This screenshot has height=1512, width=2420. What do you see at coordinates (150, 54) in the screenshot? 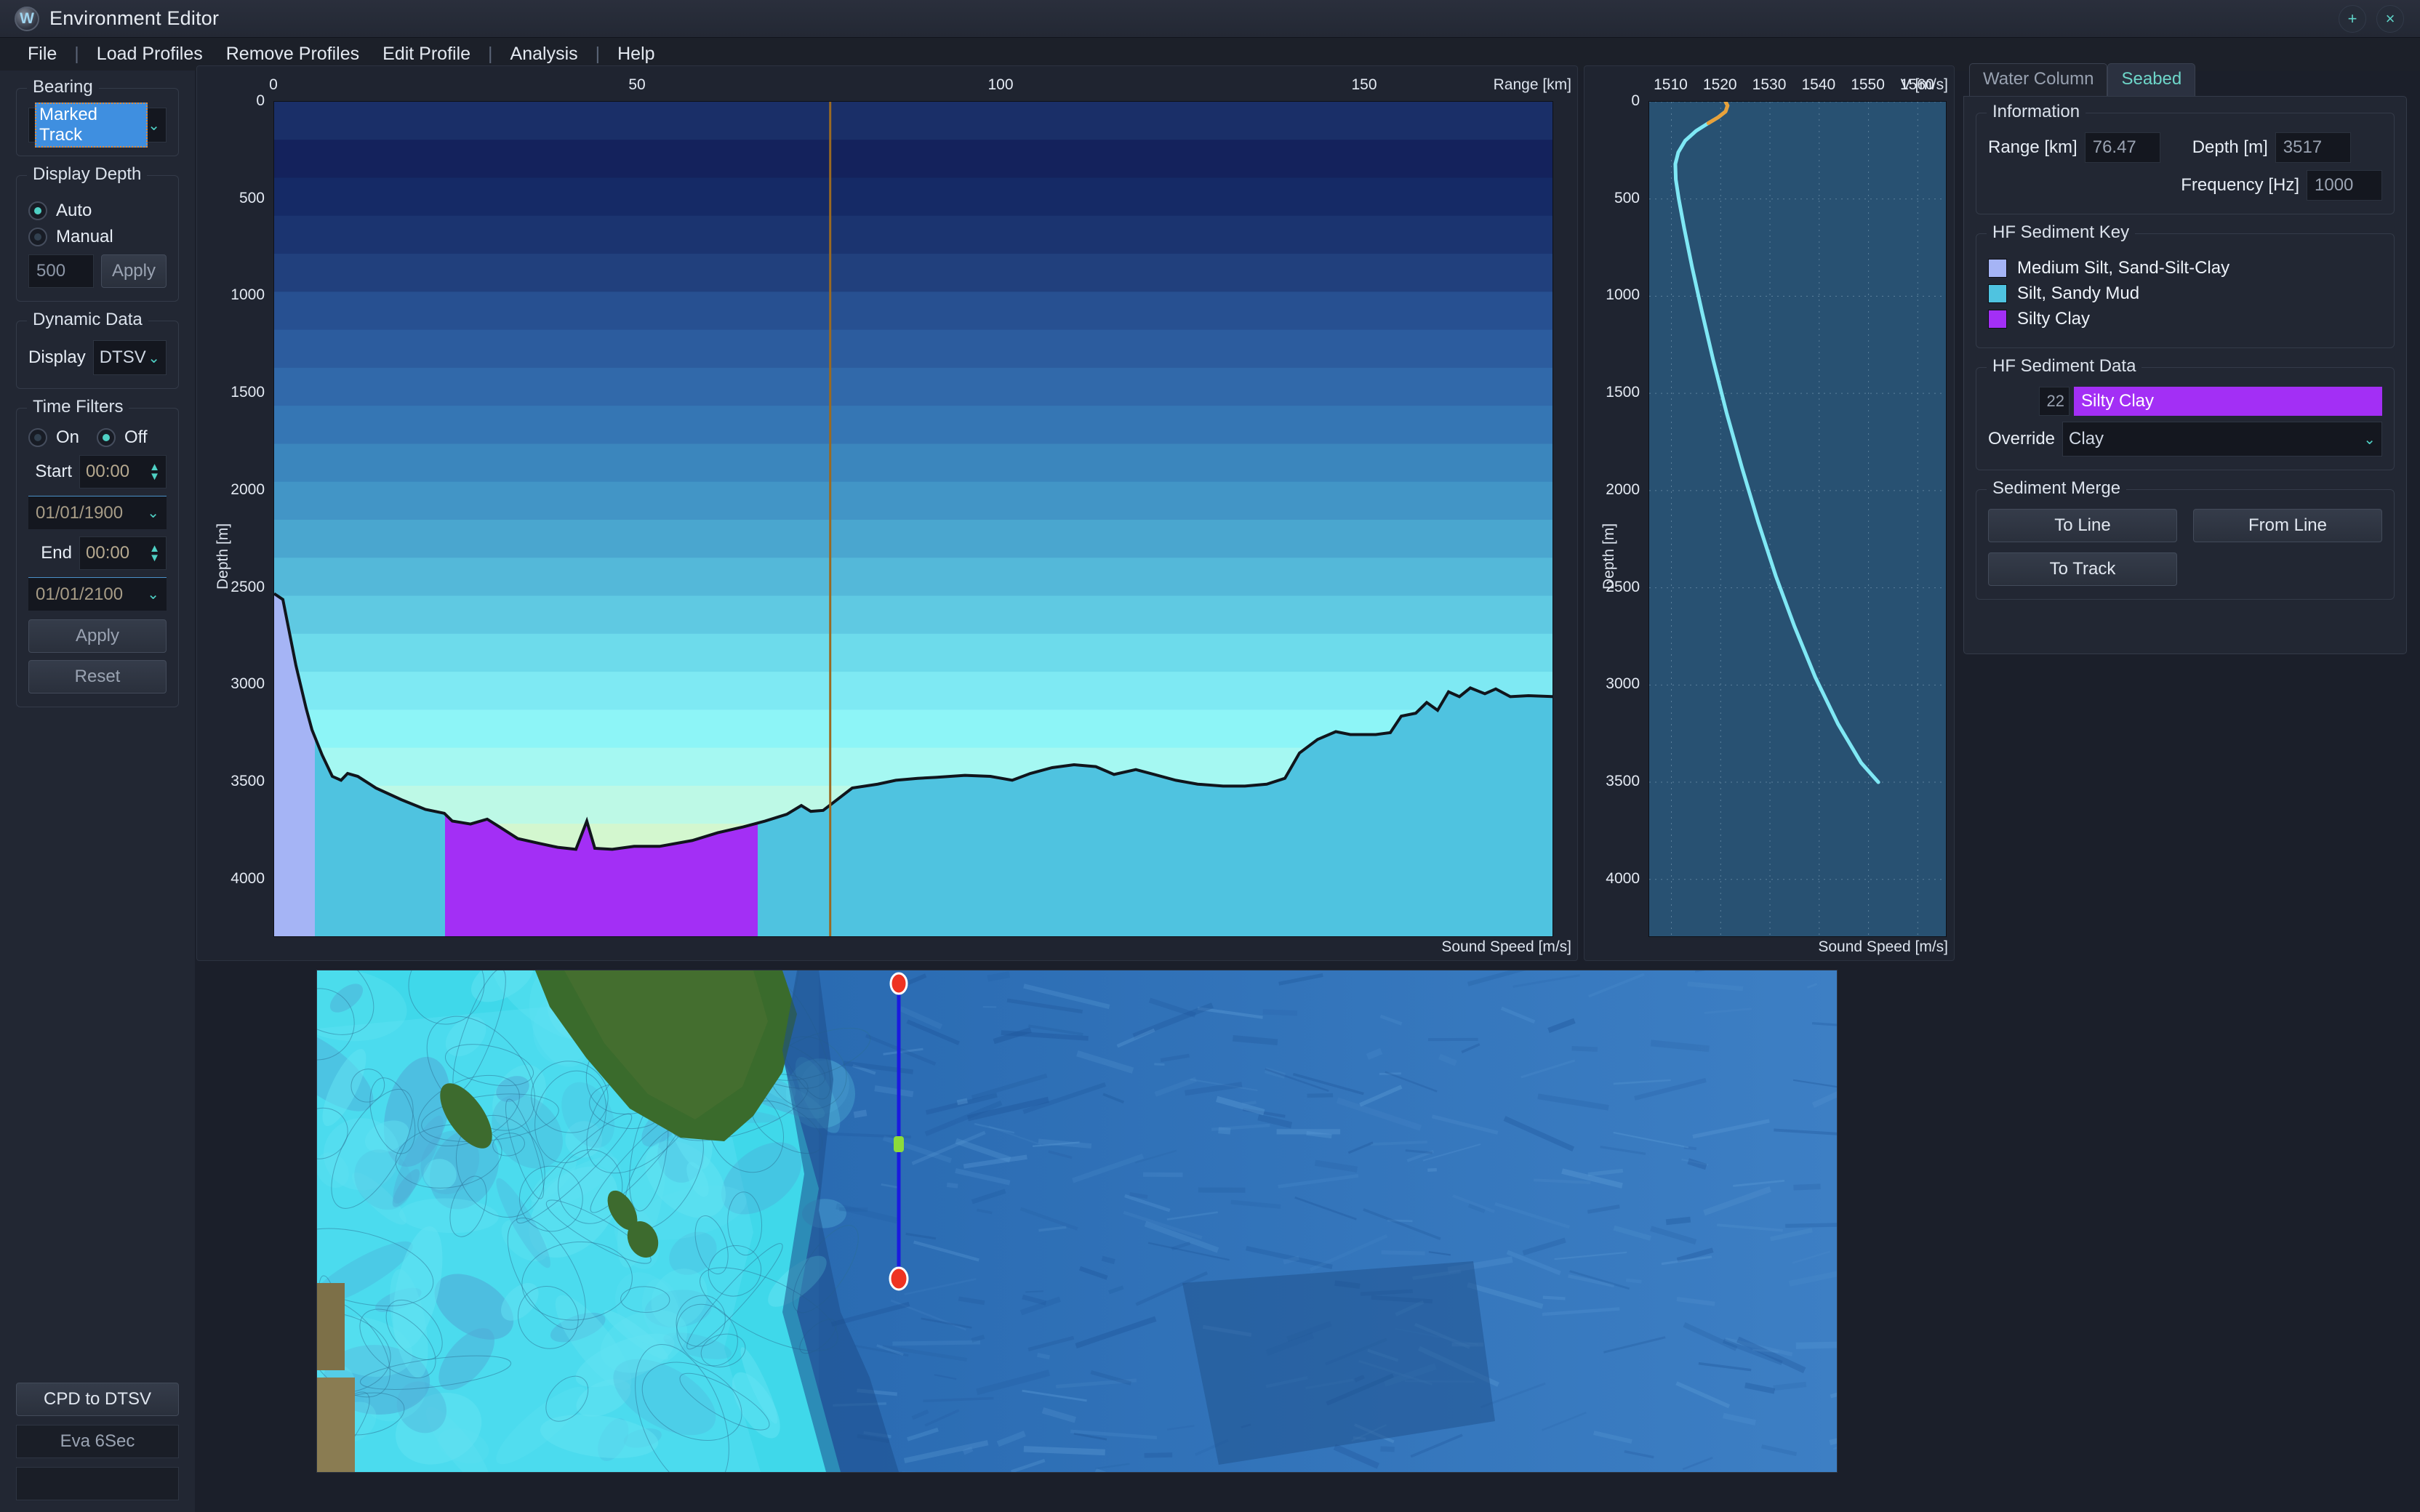
I see `menu-item-load-profiles: Load Profiles` at bounding box center [150, 54].